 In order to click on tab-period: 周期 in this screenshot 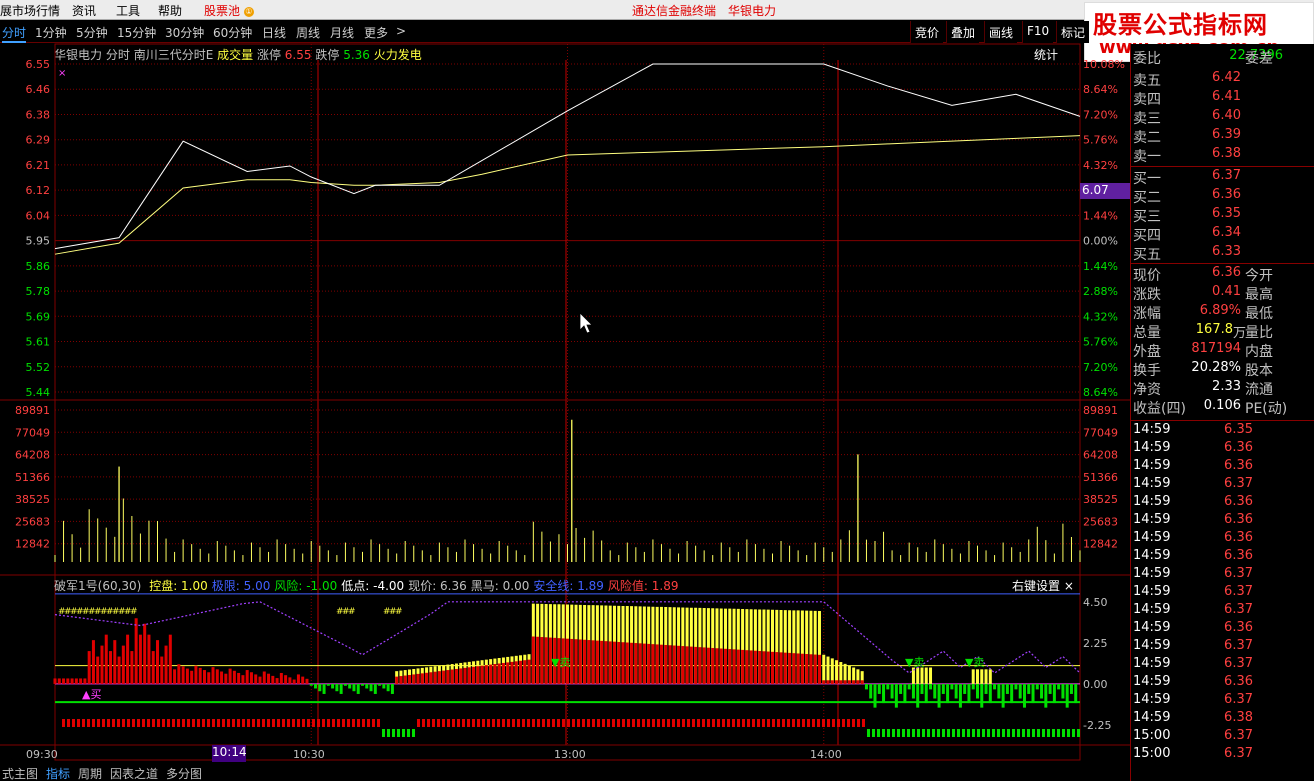, I will do `click(90, 773)`.